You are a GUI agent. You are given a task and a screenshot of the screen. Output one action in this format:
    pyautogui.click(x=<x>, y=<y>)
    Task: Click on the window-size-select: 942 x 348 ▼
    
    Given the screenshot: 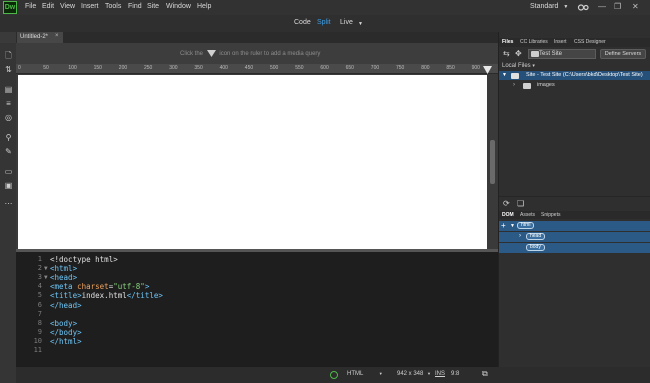 What is the action you would take?
    pyautogui.click(x=414, y=374)
    